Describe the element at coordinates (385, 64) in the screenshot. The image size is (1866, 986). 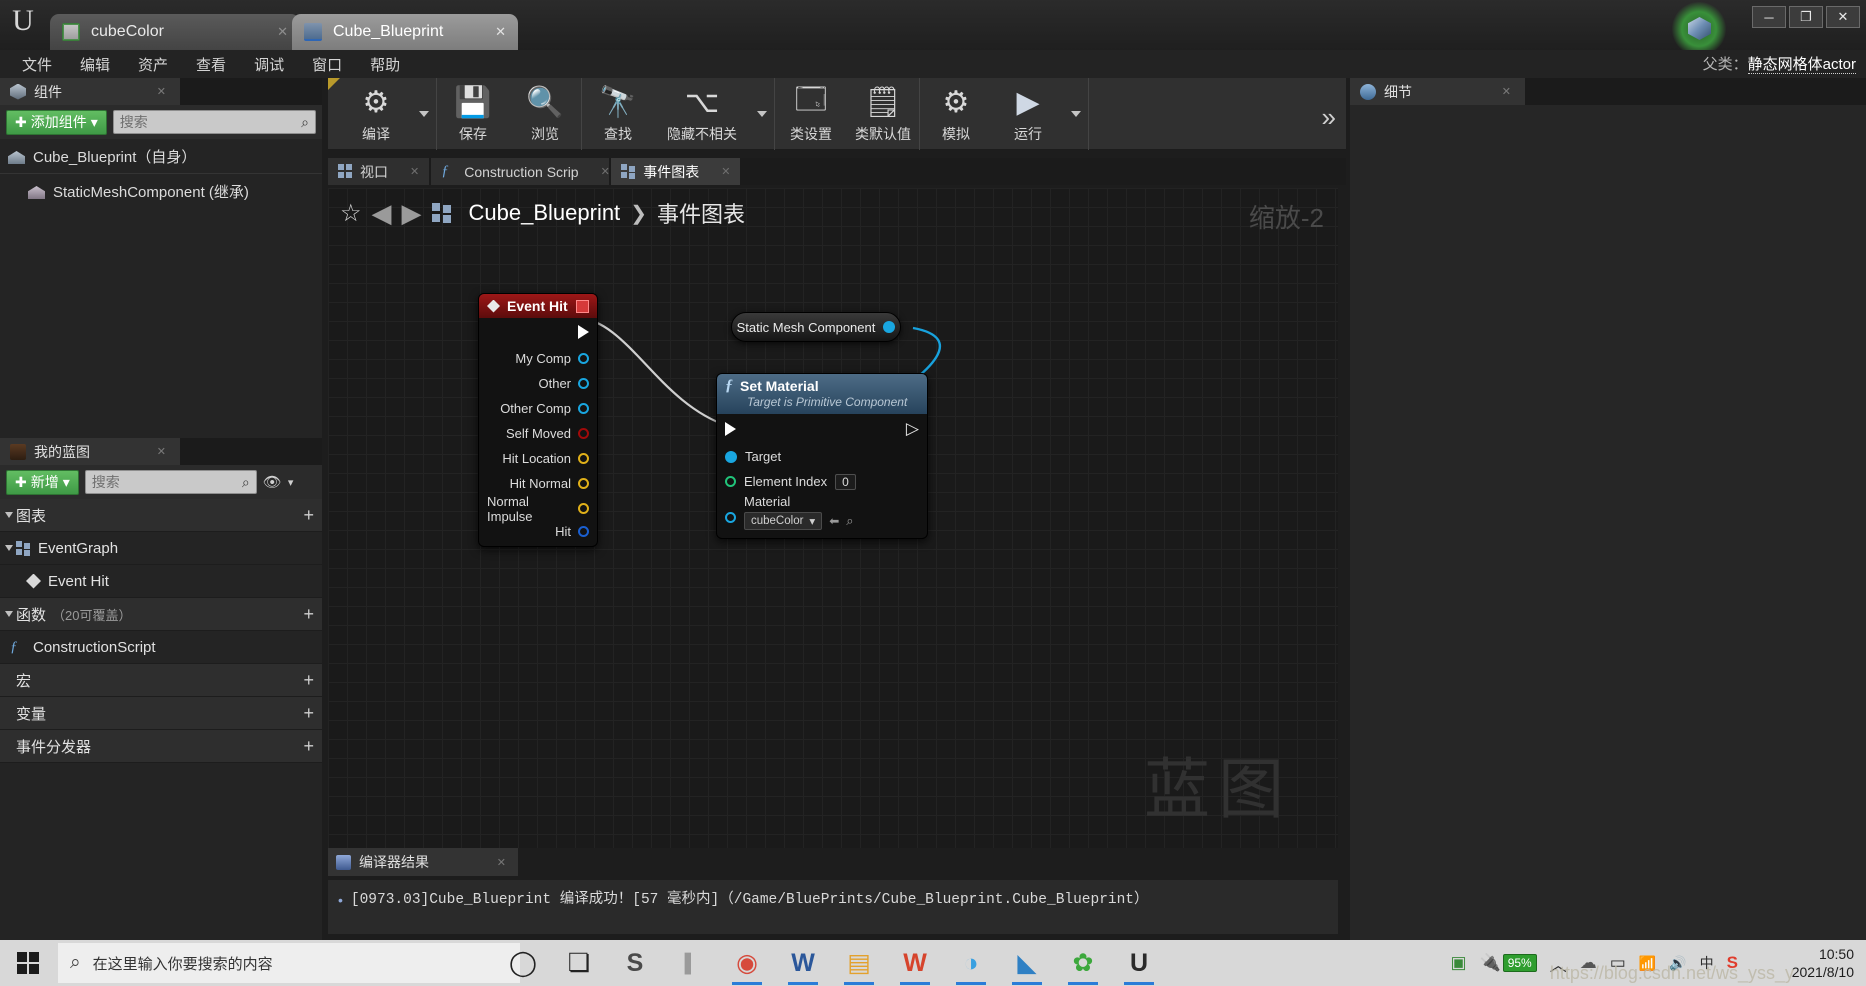
I see `menu-item-help: 帮助` at that location.